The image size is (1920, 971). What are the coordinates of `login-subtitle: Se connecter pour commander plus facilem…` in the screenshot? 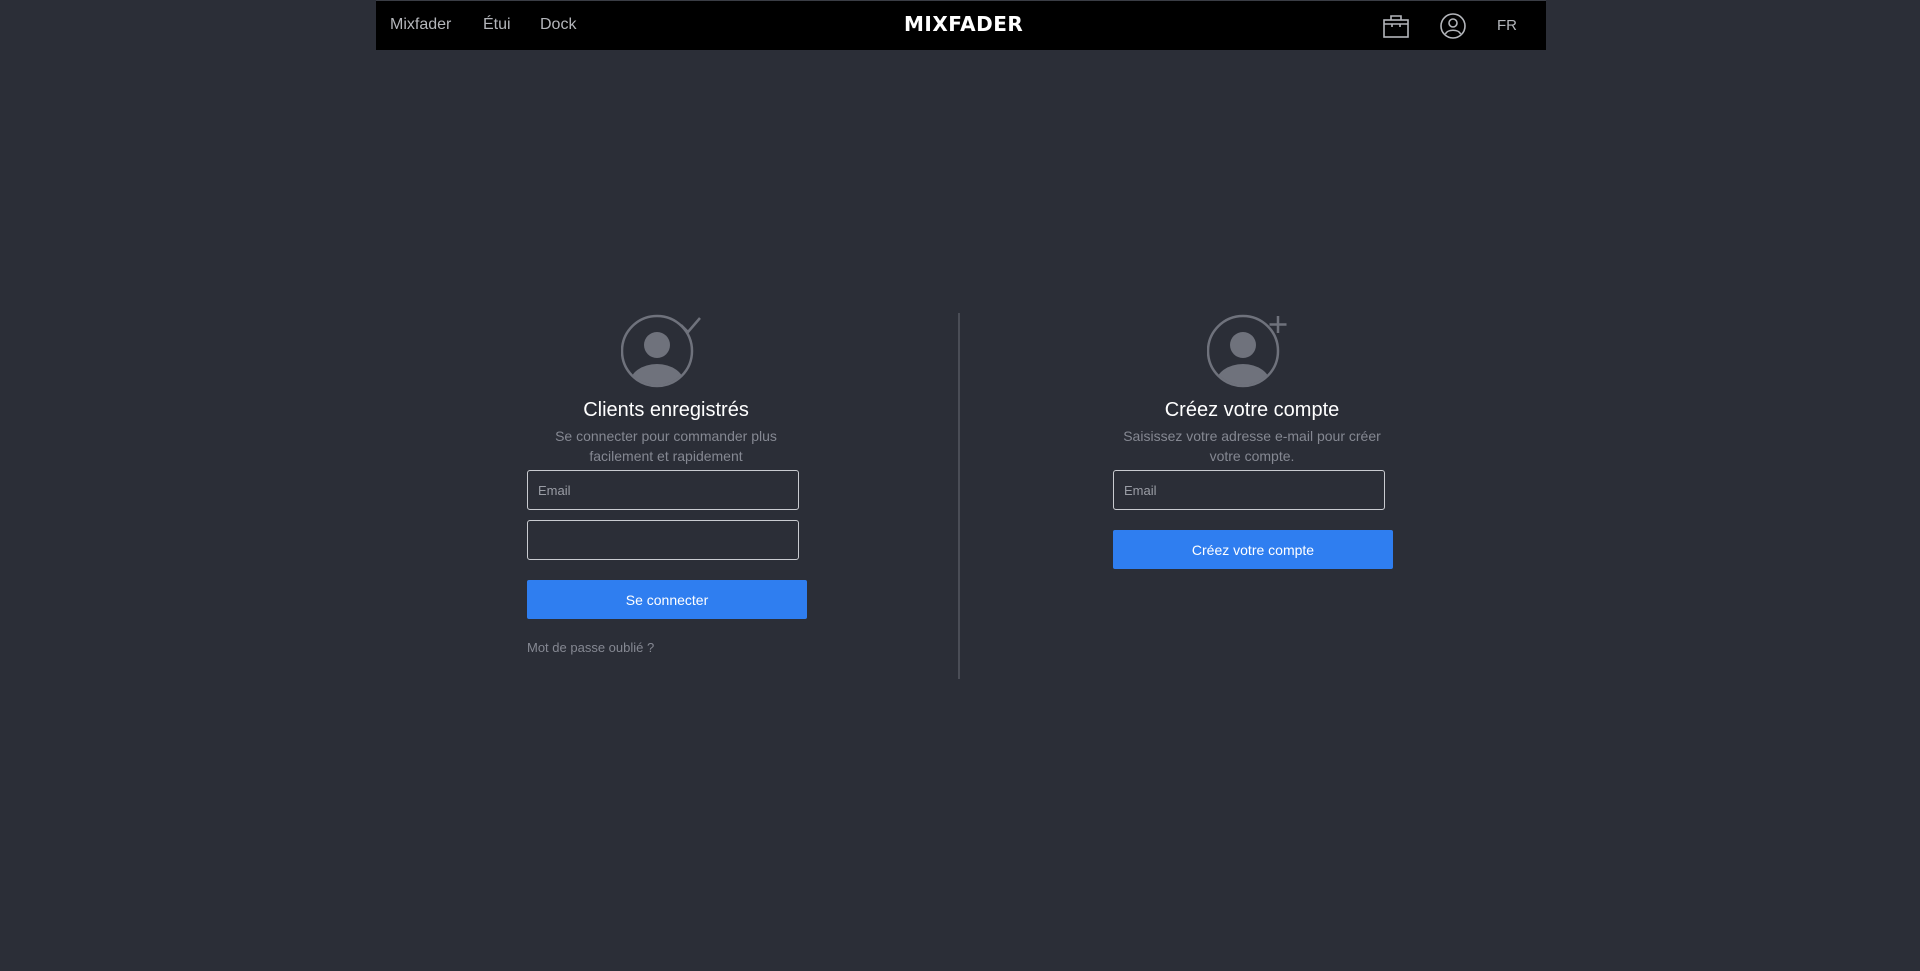 It's located at (666, 446).